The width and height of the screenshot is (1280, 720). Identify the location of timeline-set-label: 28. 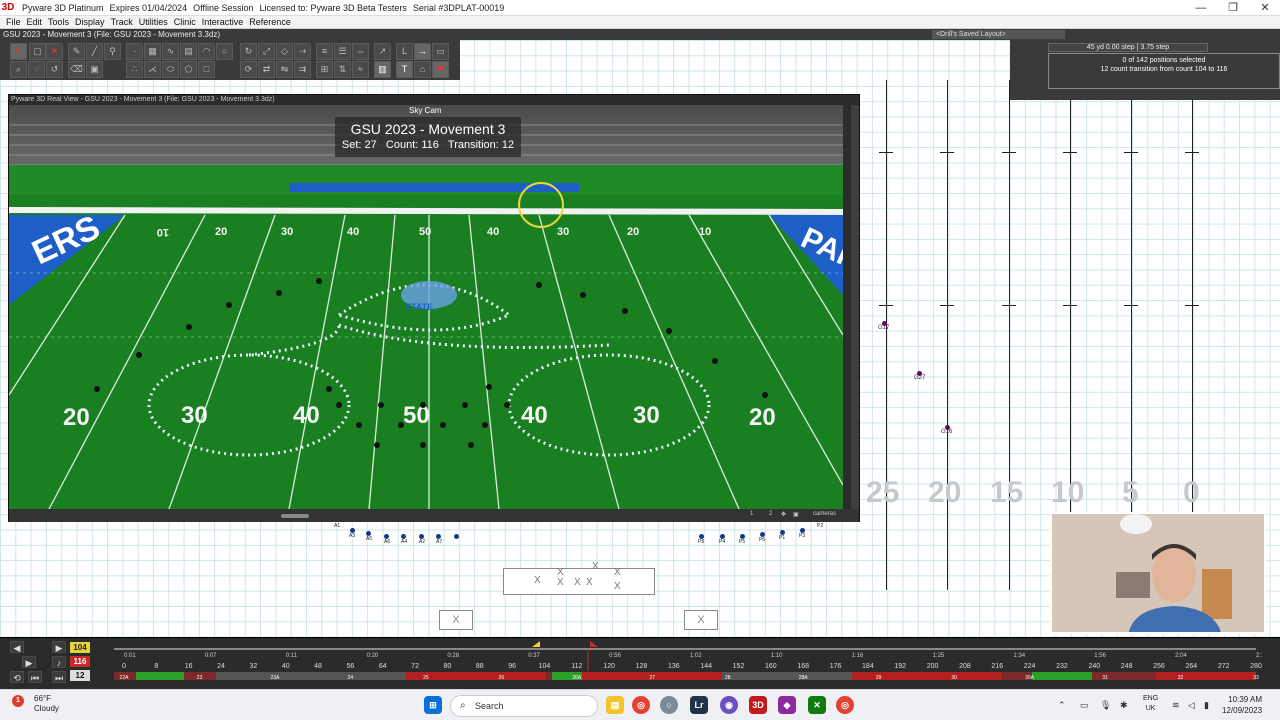
(728, 678).